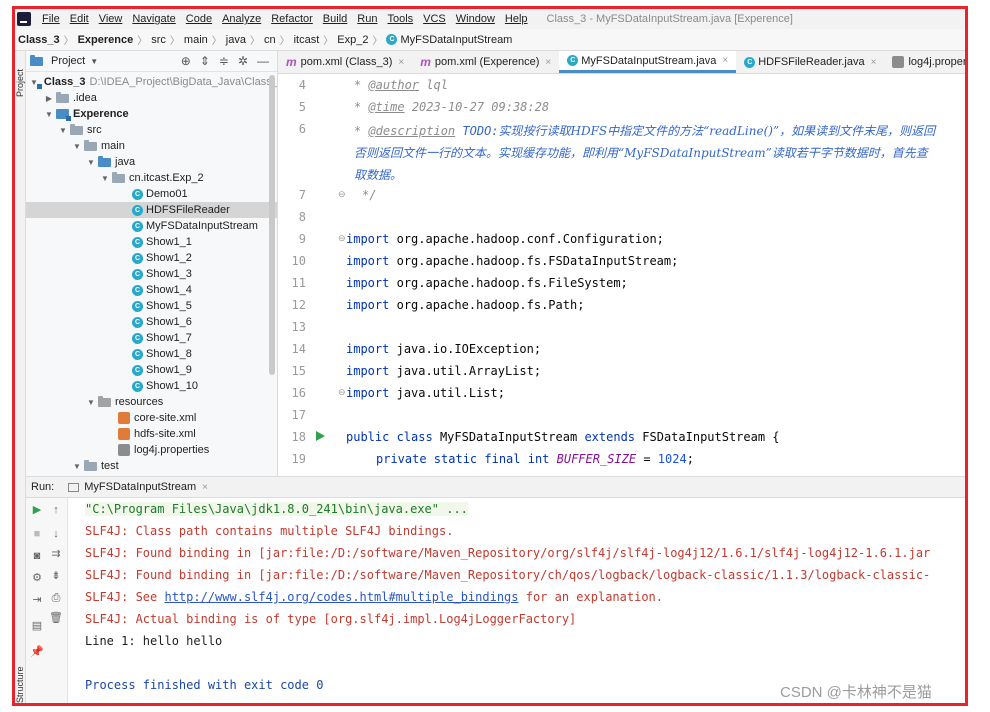  What do you see at coordinates (272, 225) in the screenshot?
I see `project-scrollbar` at bounding box center [272, 225].